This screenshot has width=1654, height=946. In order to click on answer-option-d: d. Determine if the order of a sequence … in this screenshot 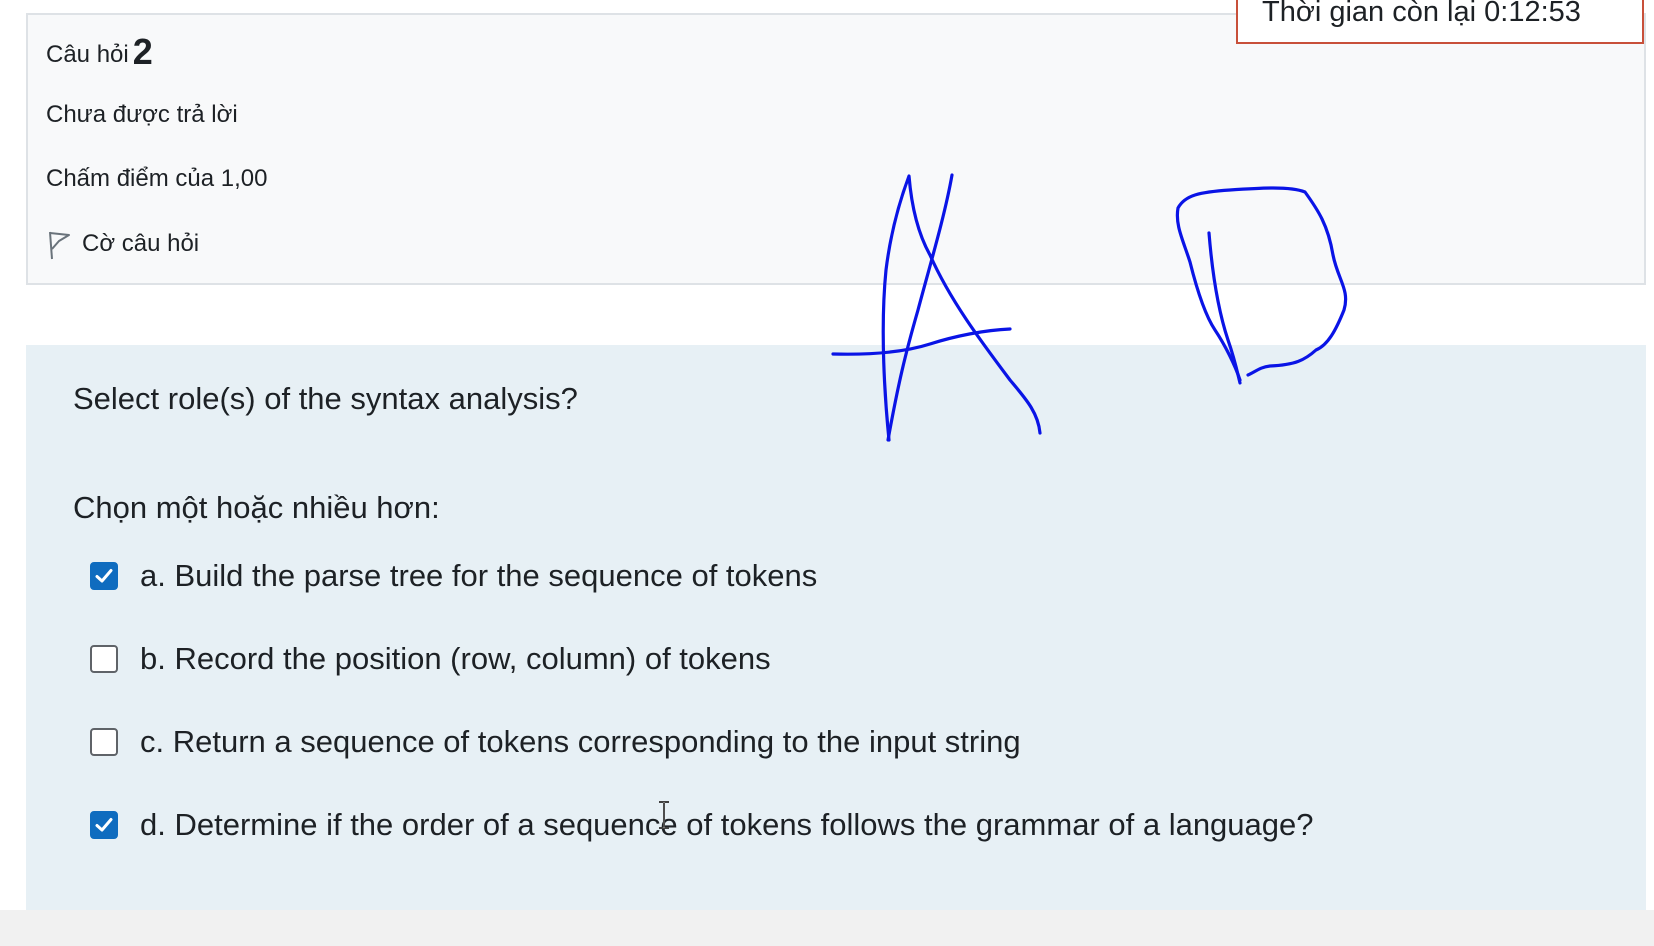, I will do `click(702, 825)`.